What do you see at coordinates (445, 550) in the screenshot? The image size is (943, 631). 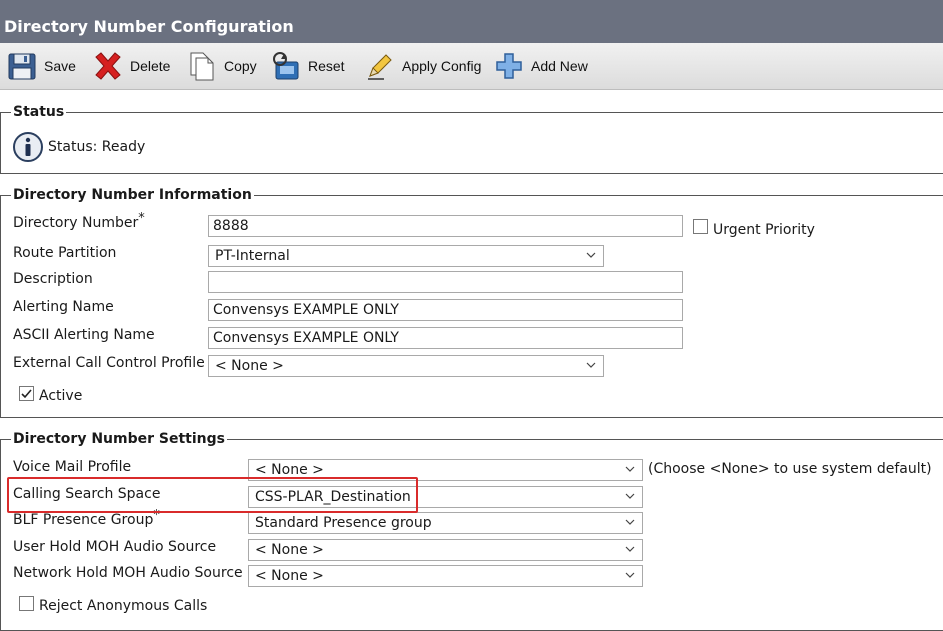 I see `user-hold-moh-select: < None >` at bounding box center [445, 550].